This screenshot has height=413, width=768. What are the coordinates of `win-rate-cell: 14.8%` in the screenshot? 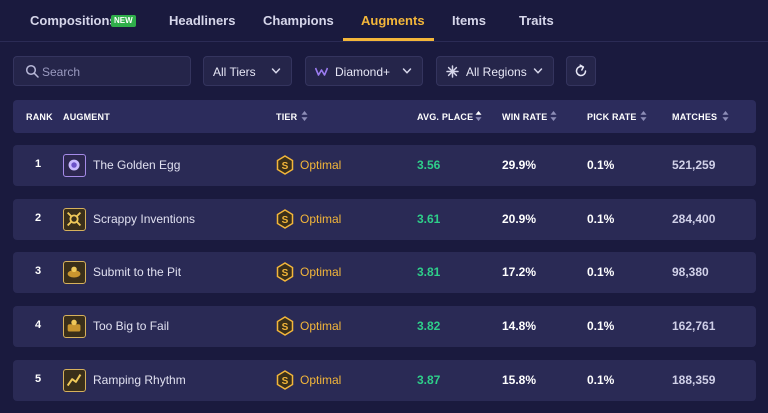 It's located at (519, 326).